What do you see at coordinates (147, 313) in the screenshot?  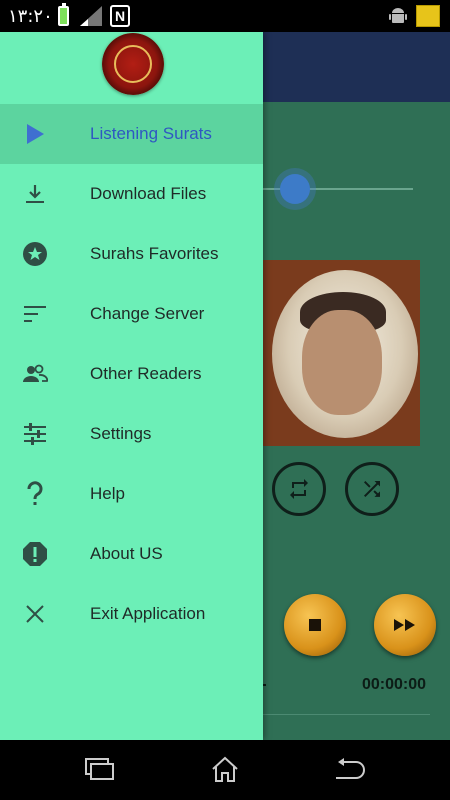 I see `menu-item-label: Change Server` at bounding box center [147, 313].